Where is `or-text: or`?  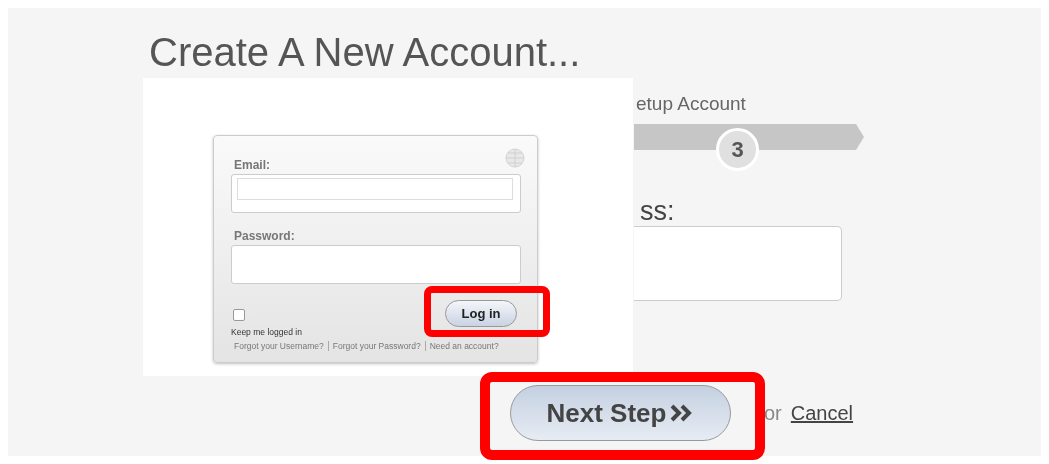
or-text: or is located at coordinates (773, 413).